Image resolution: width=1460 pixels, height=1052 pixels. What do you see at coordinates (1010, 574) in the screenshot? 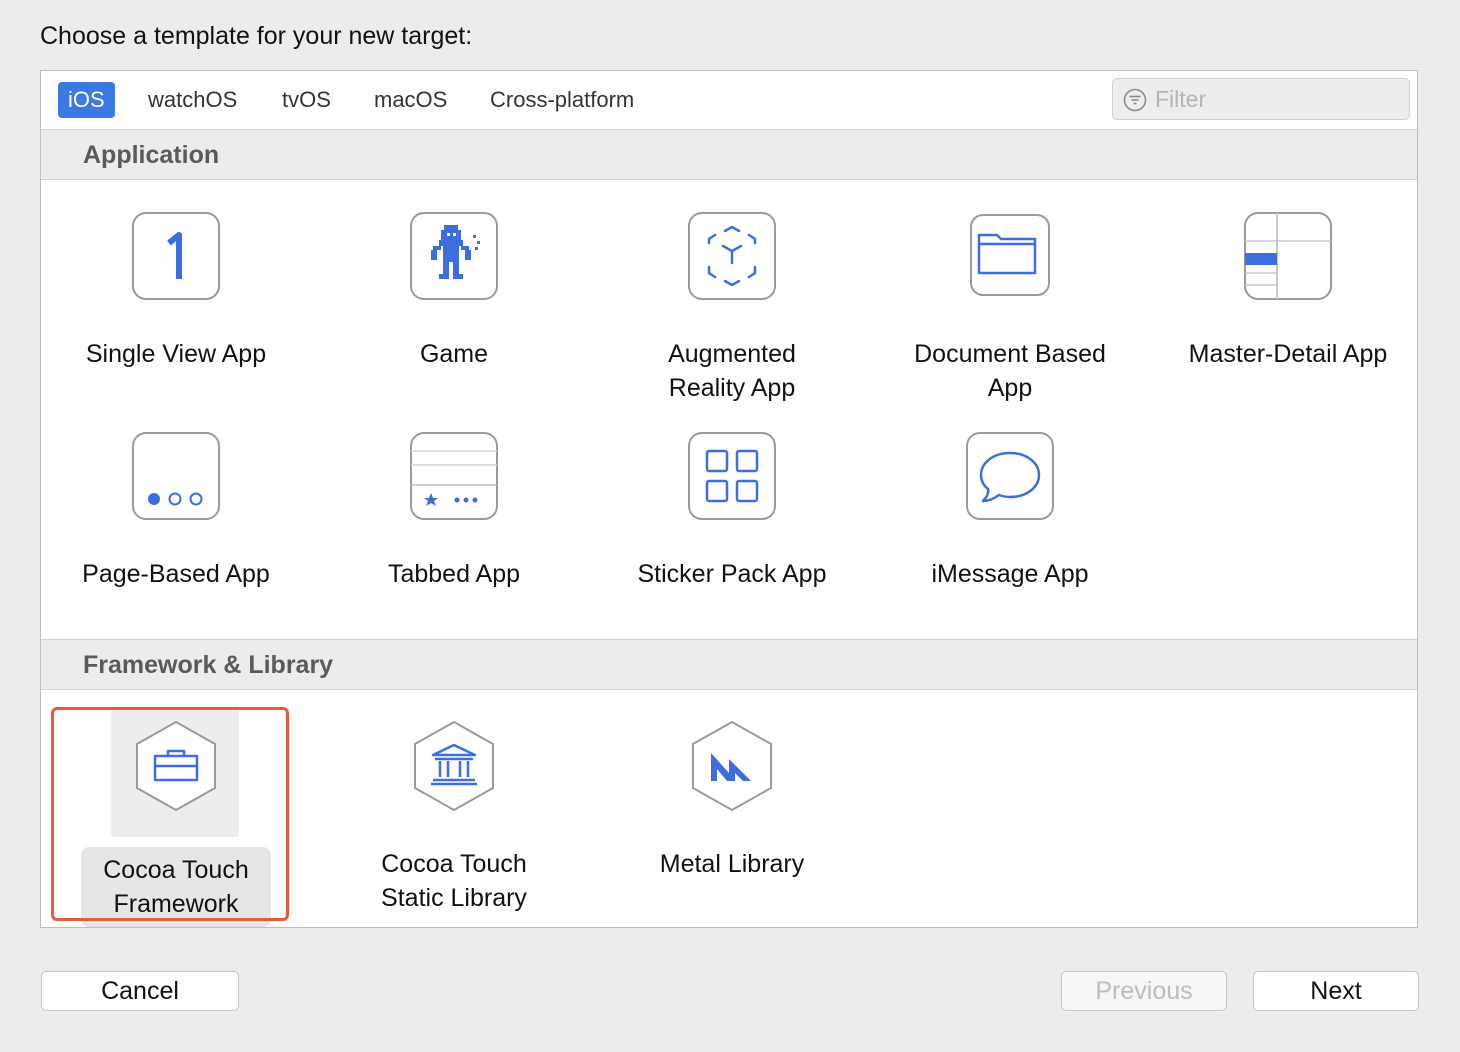
I see `template-label: iMessage App` at bounding box center [1010, 574].